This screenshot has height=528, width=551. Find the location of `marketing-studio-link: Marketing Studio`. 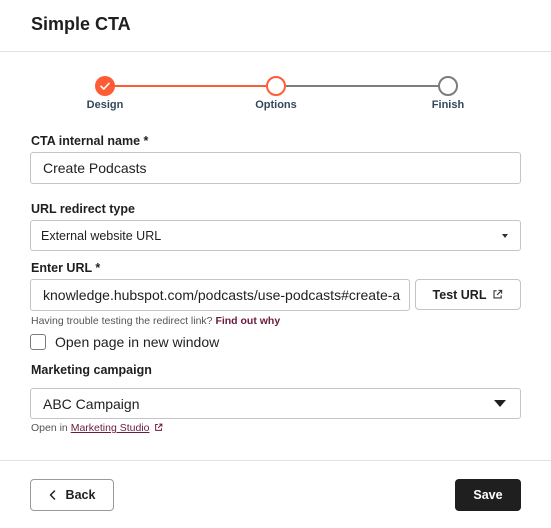

marketing-studio-link: Marketing Studio is located at coordinates (110, 428).